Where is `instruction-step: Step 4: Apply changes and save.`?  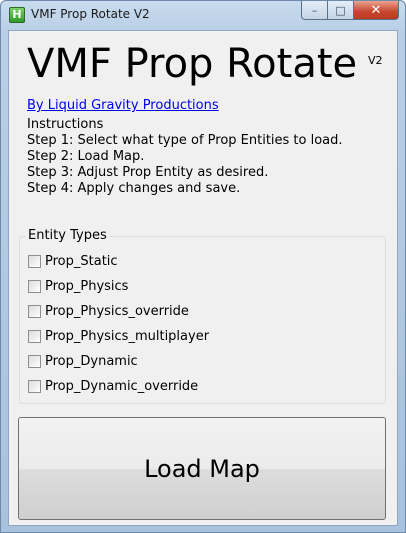
instruction-step: Step 4: Apply changes and save. is located at coordinates (134, 188).